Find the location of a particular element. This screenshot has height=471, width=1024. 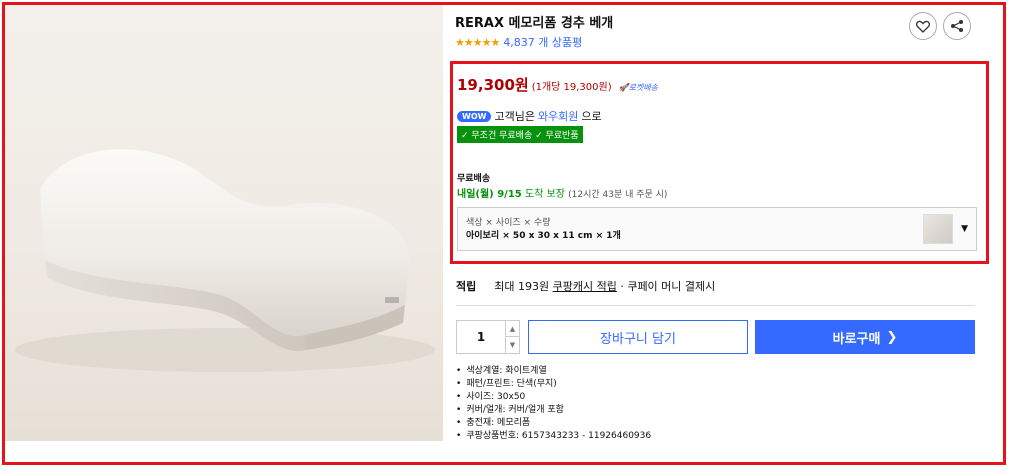

coupang-cash-link: 쿠팡캐시 적립 is located at coordinates (585, 286).